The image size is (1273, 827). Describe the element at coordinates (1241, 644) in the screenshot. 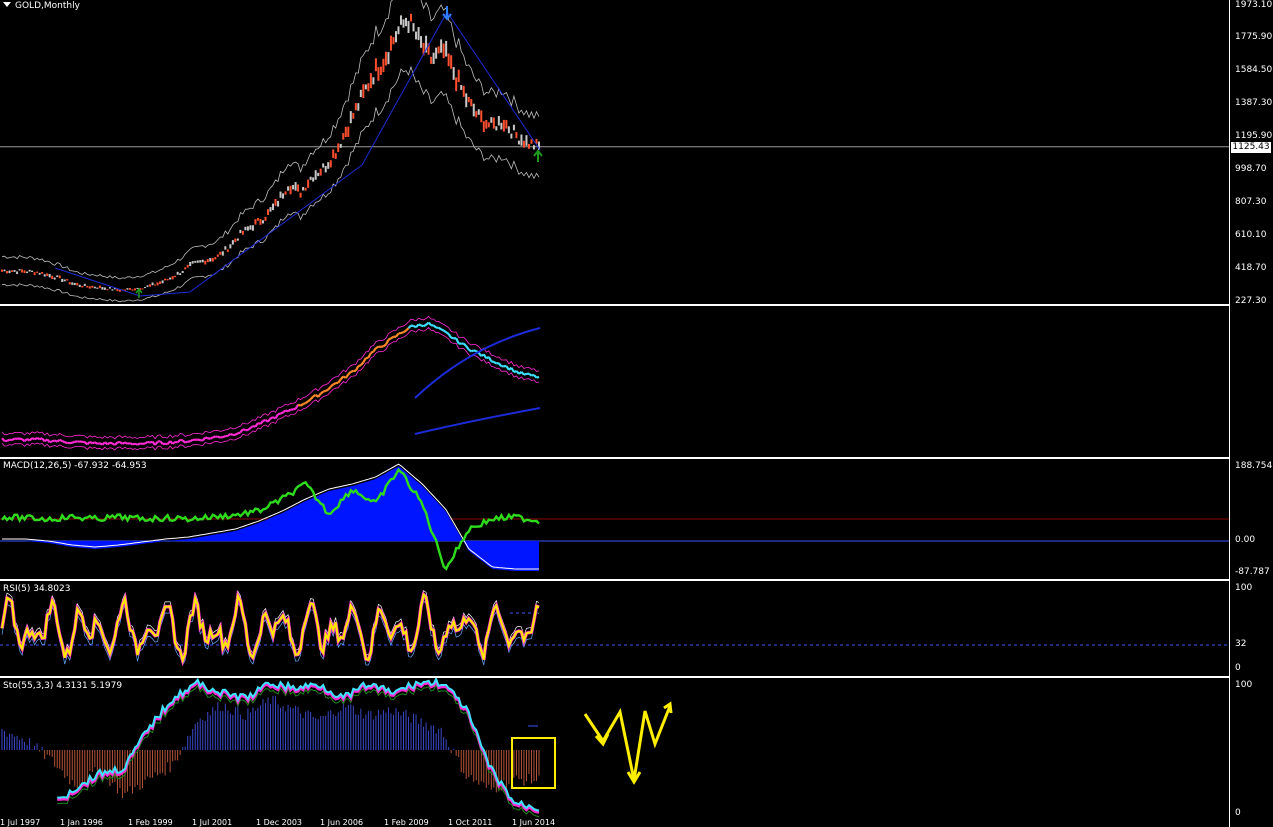

I see `rsi-tick: 32` at that location.